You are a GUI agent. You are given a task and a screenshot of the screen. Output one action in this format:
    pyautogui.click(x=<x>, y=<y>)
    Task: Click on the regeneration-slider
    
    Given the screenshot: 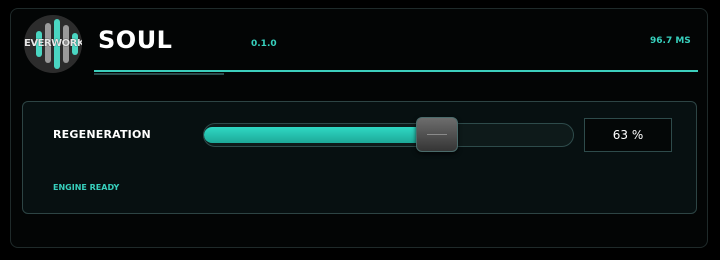 What is the action you would take?
    pyautogui.click(x=388, y=135)
    